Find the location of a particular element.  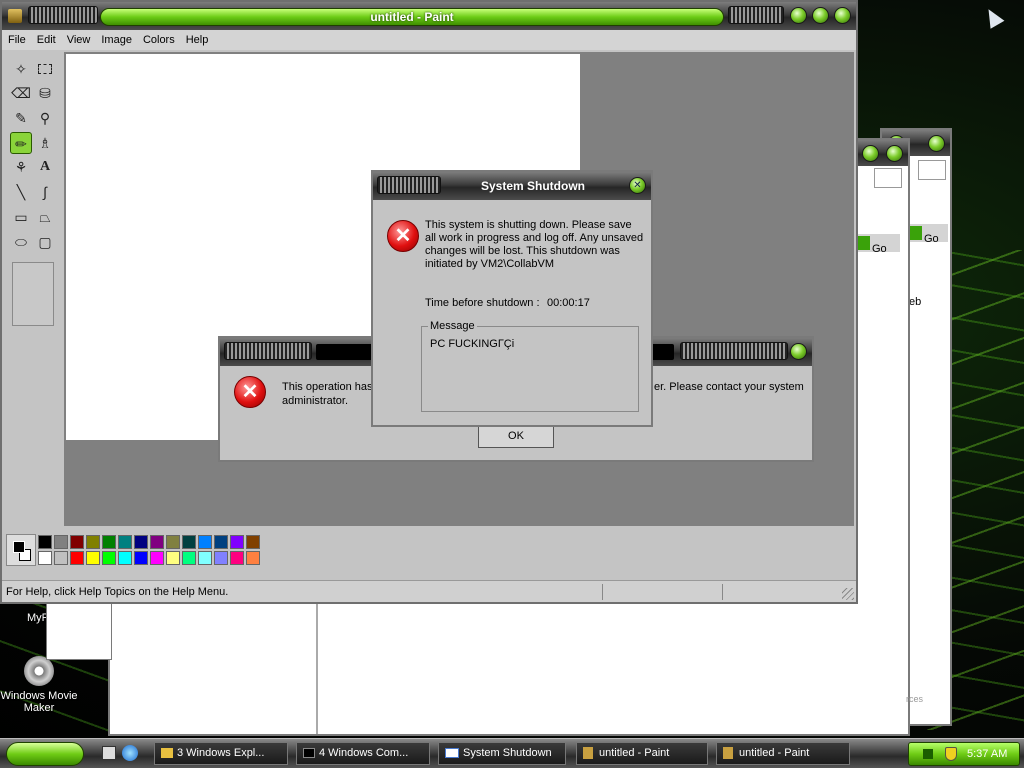

shutdown-titlebar: System Shutdown ✕ is located at coordinates (512, 186).